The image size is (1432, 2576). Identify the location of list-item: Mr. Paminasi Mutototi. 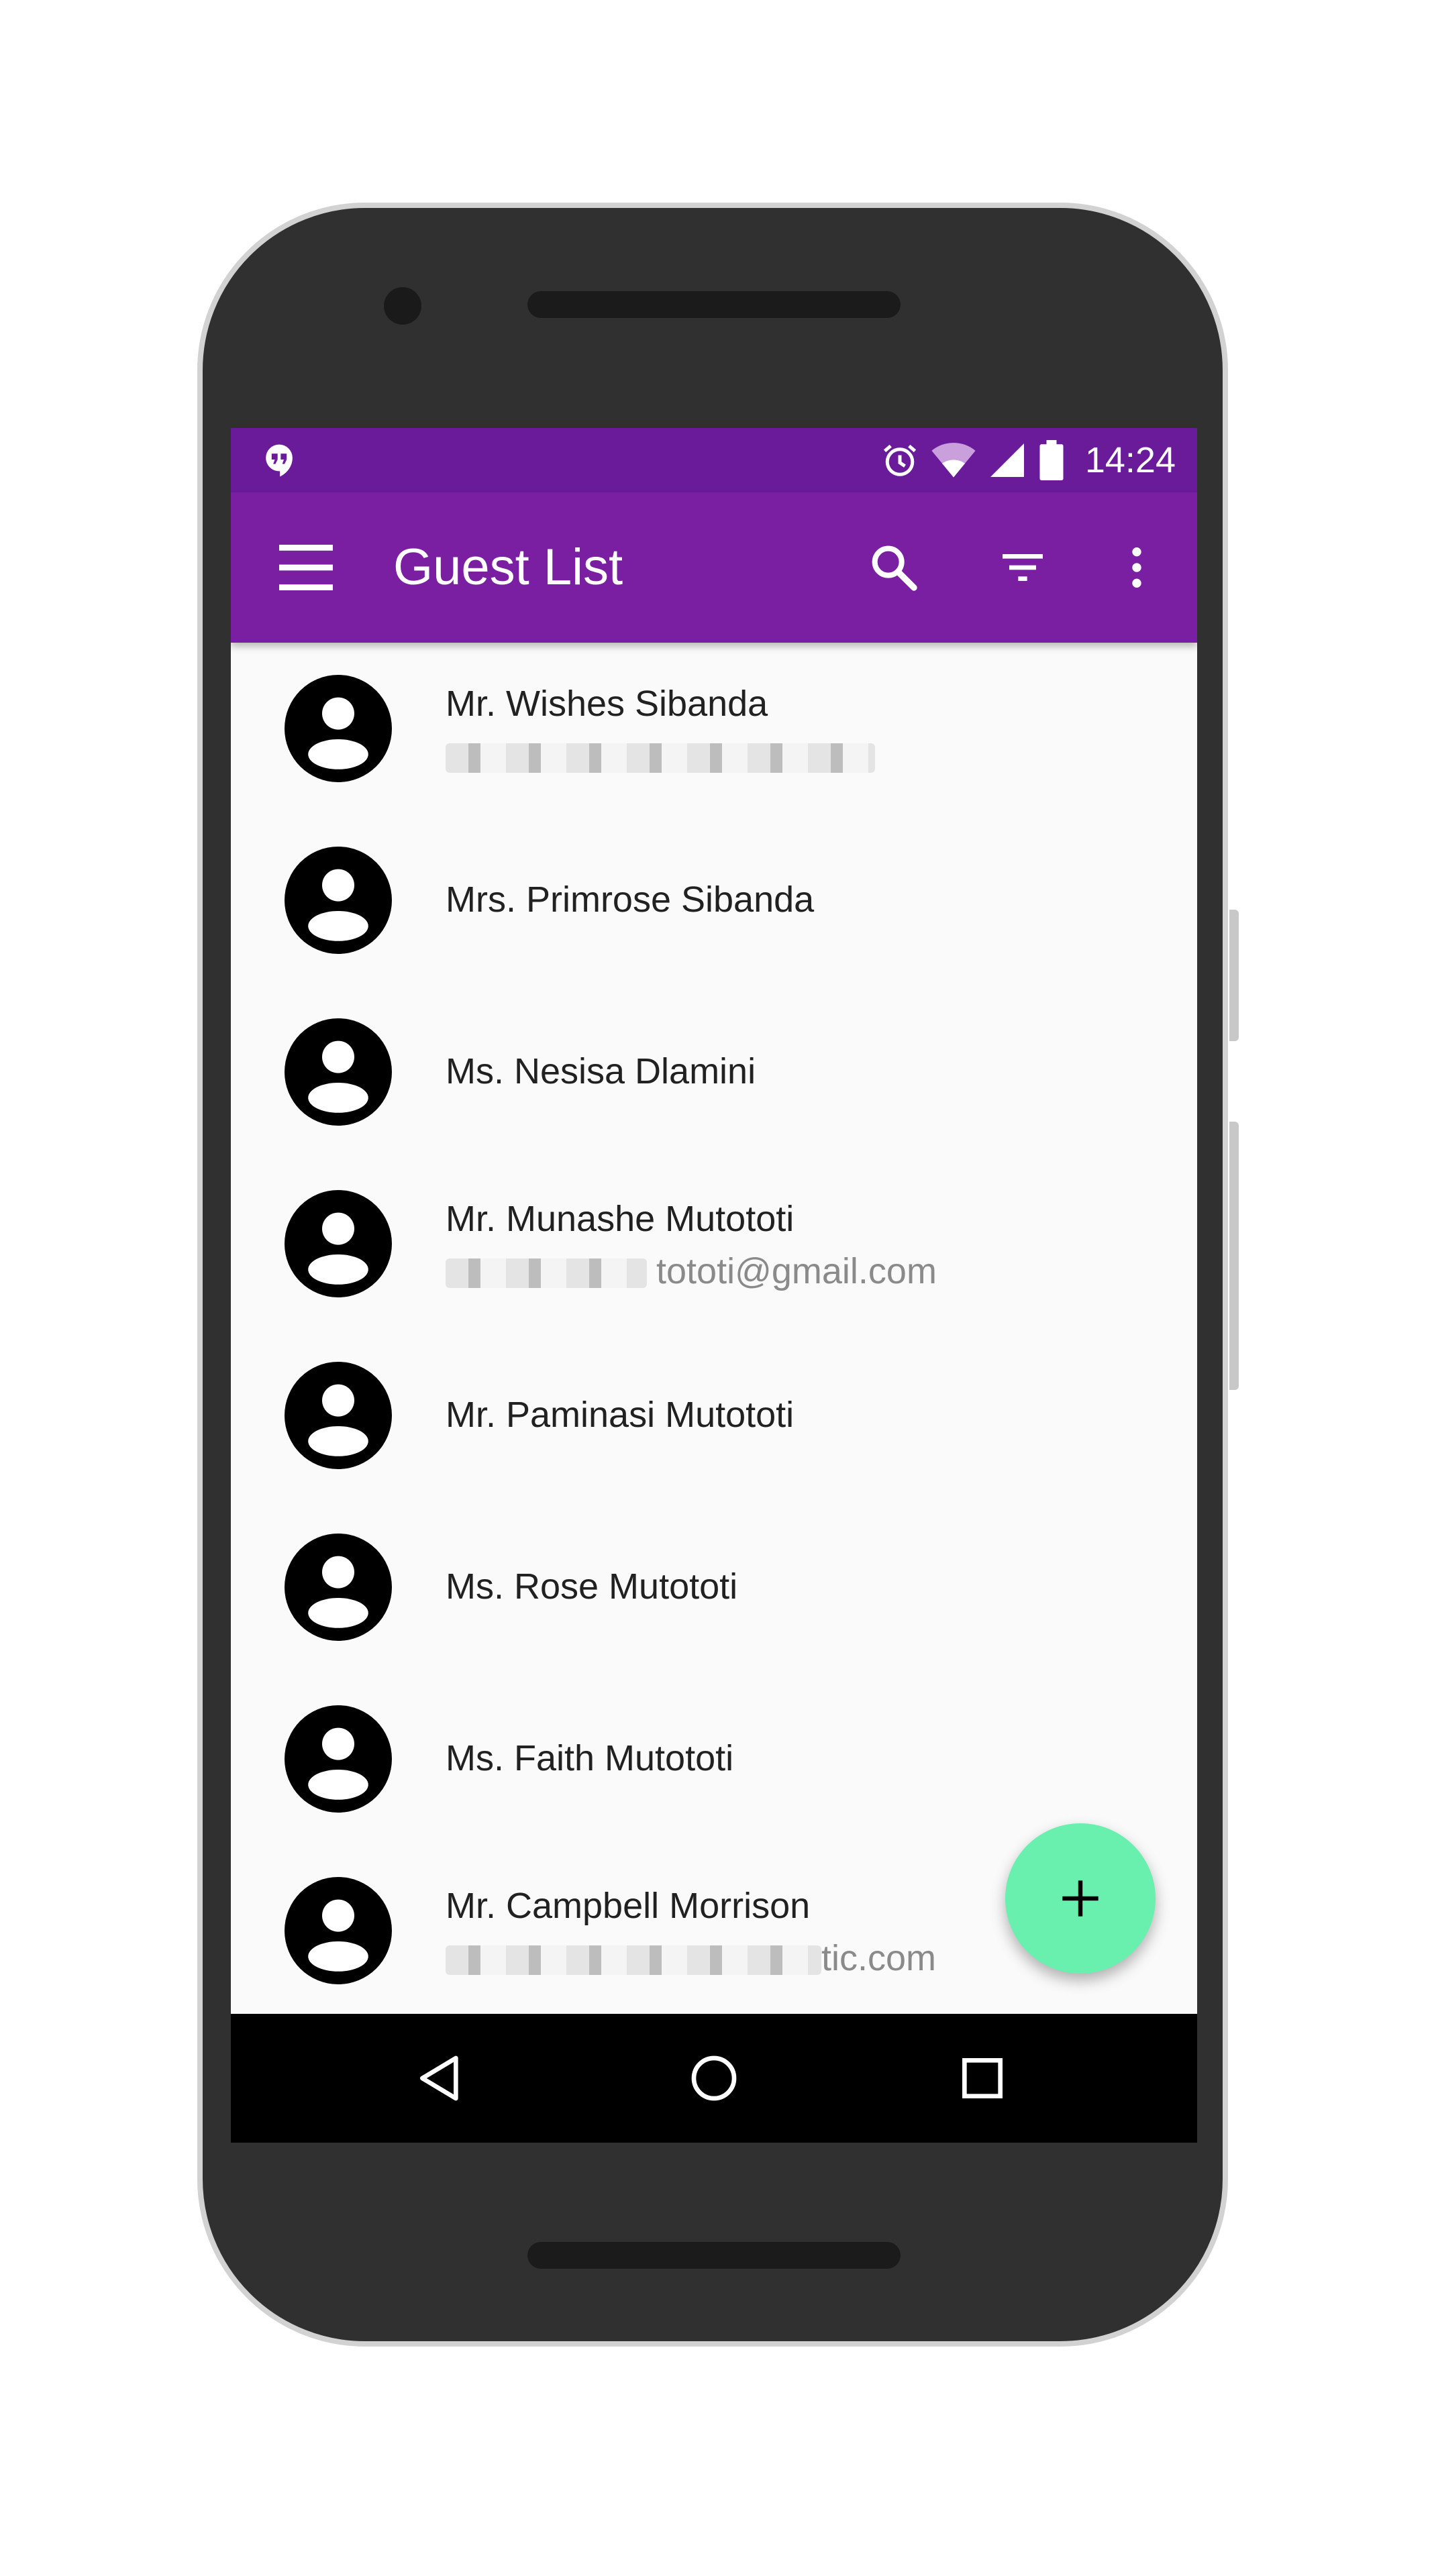
(714, 1415).